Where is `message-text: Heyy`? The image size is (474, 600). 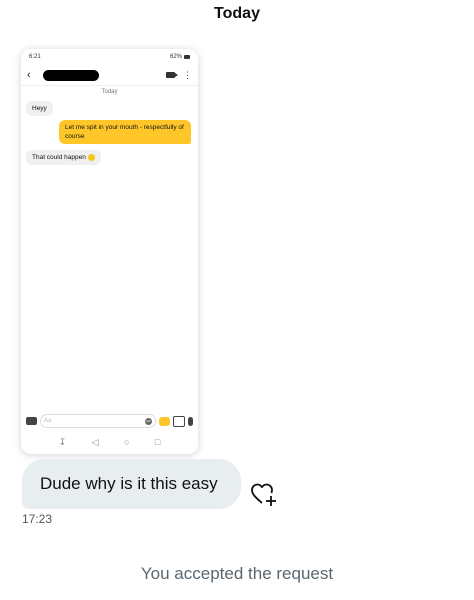 message-text: Heyy is located at coordinates (39, 108).